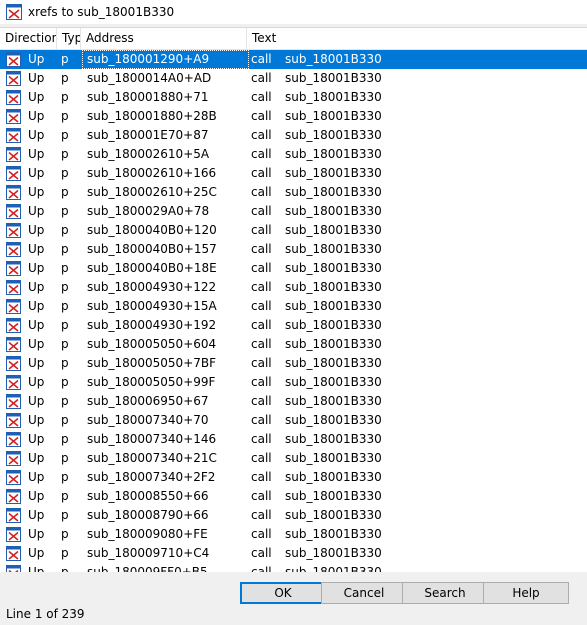 This screenshot has width=587, height=625. I want to click on column-header-address: Address, so click(164, 38).